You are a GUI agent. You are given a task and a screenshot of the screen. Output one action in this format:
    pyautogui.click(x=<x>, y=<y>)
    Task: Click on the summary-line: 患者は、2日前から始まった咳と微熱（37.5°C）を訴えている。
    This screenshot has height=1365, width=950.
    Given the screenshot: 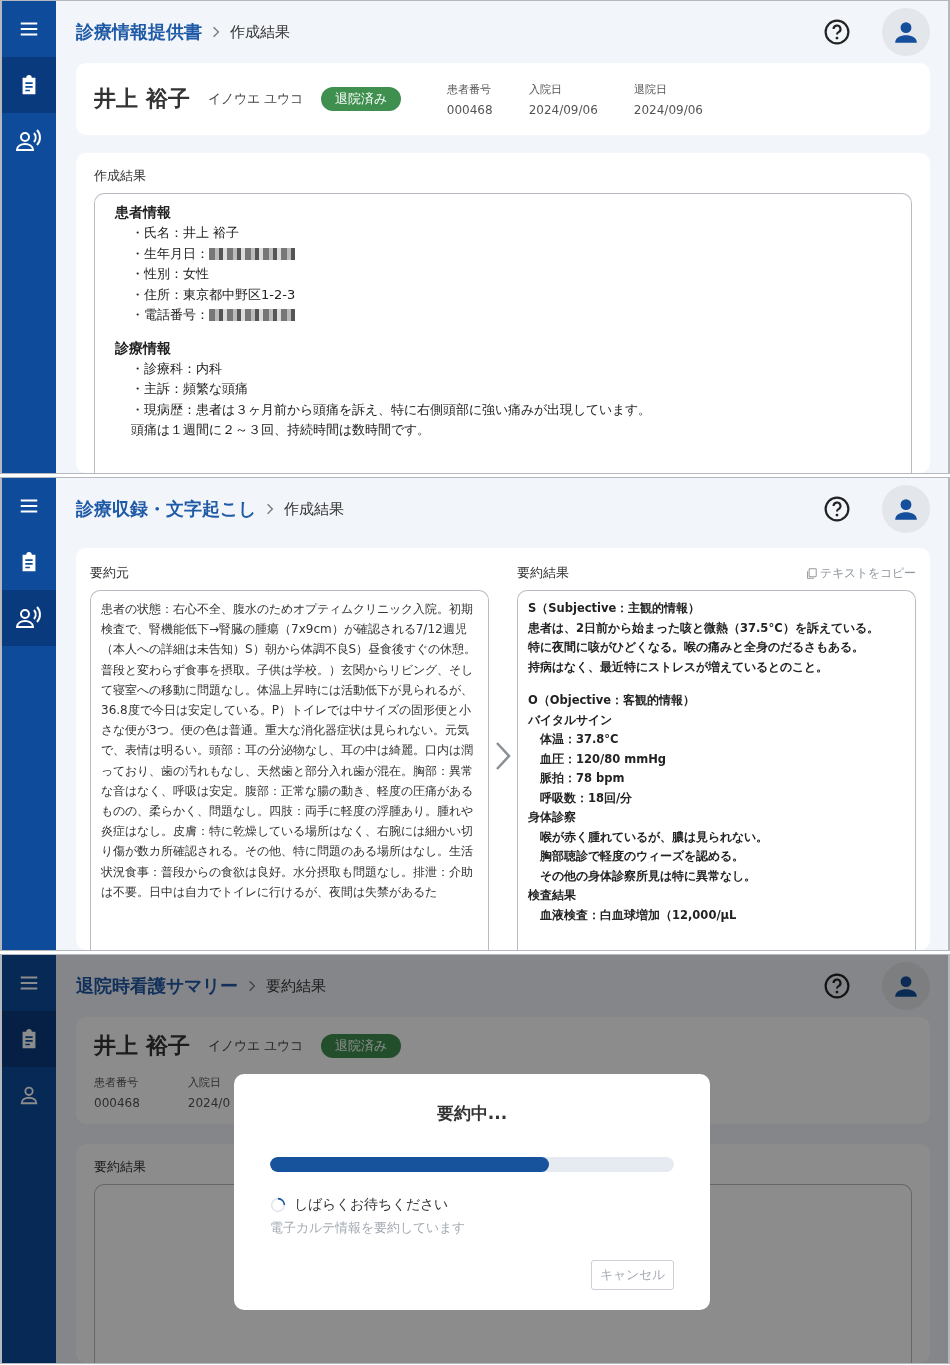 What is the action you would take?
    pyautogui.click(x=704, y=628)
    